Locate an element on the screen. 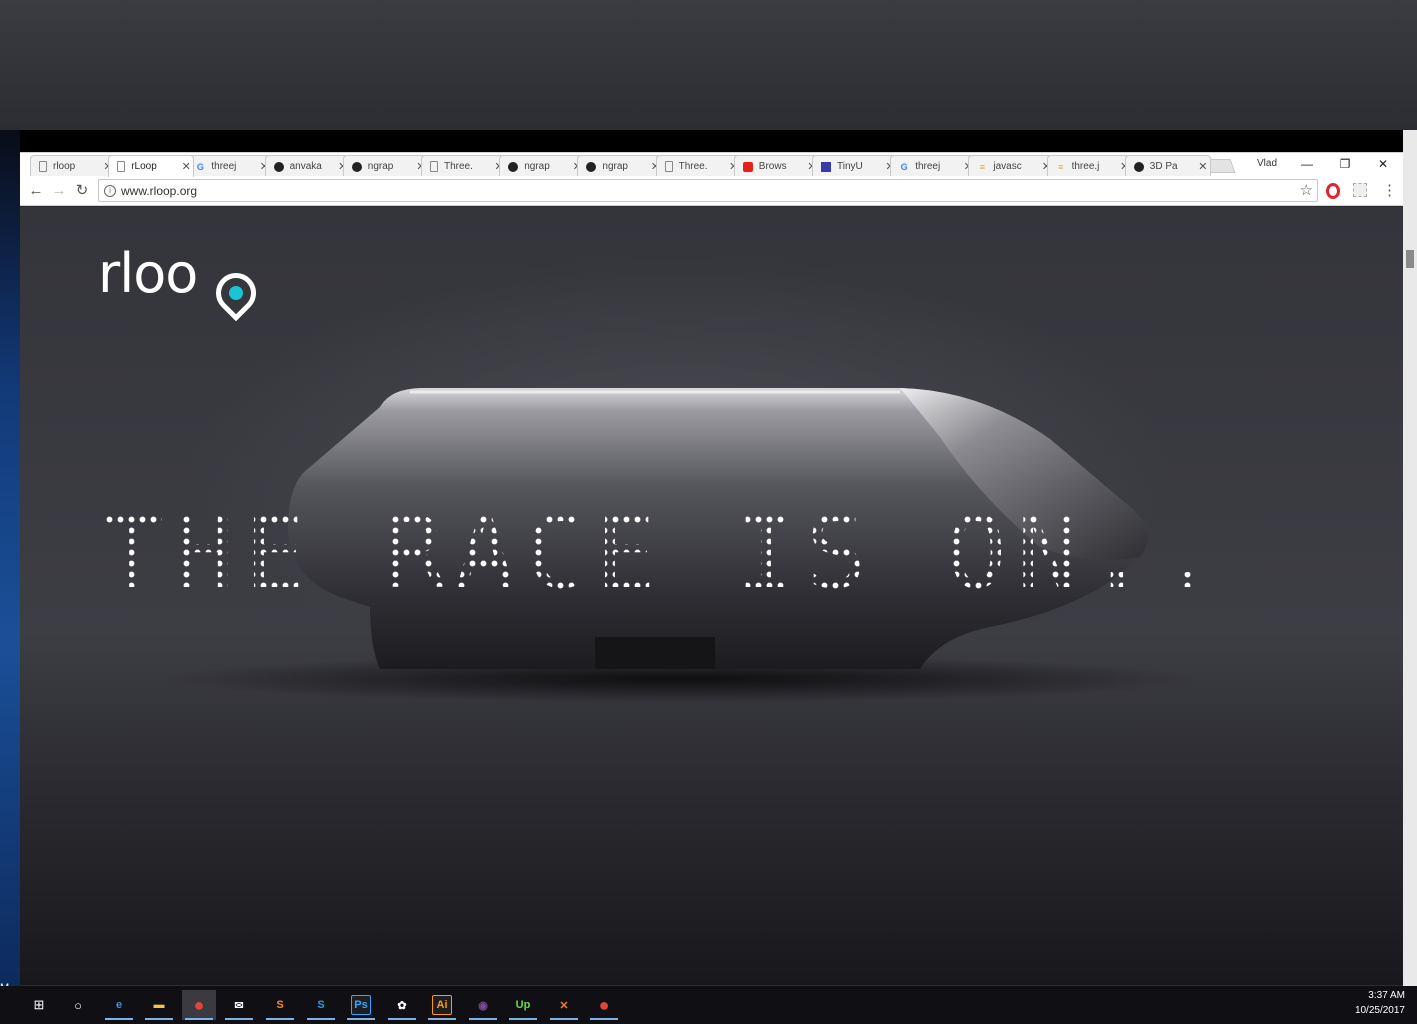  photoshop-icon: Ps is located at coordinates (361, 1005).